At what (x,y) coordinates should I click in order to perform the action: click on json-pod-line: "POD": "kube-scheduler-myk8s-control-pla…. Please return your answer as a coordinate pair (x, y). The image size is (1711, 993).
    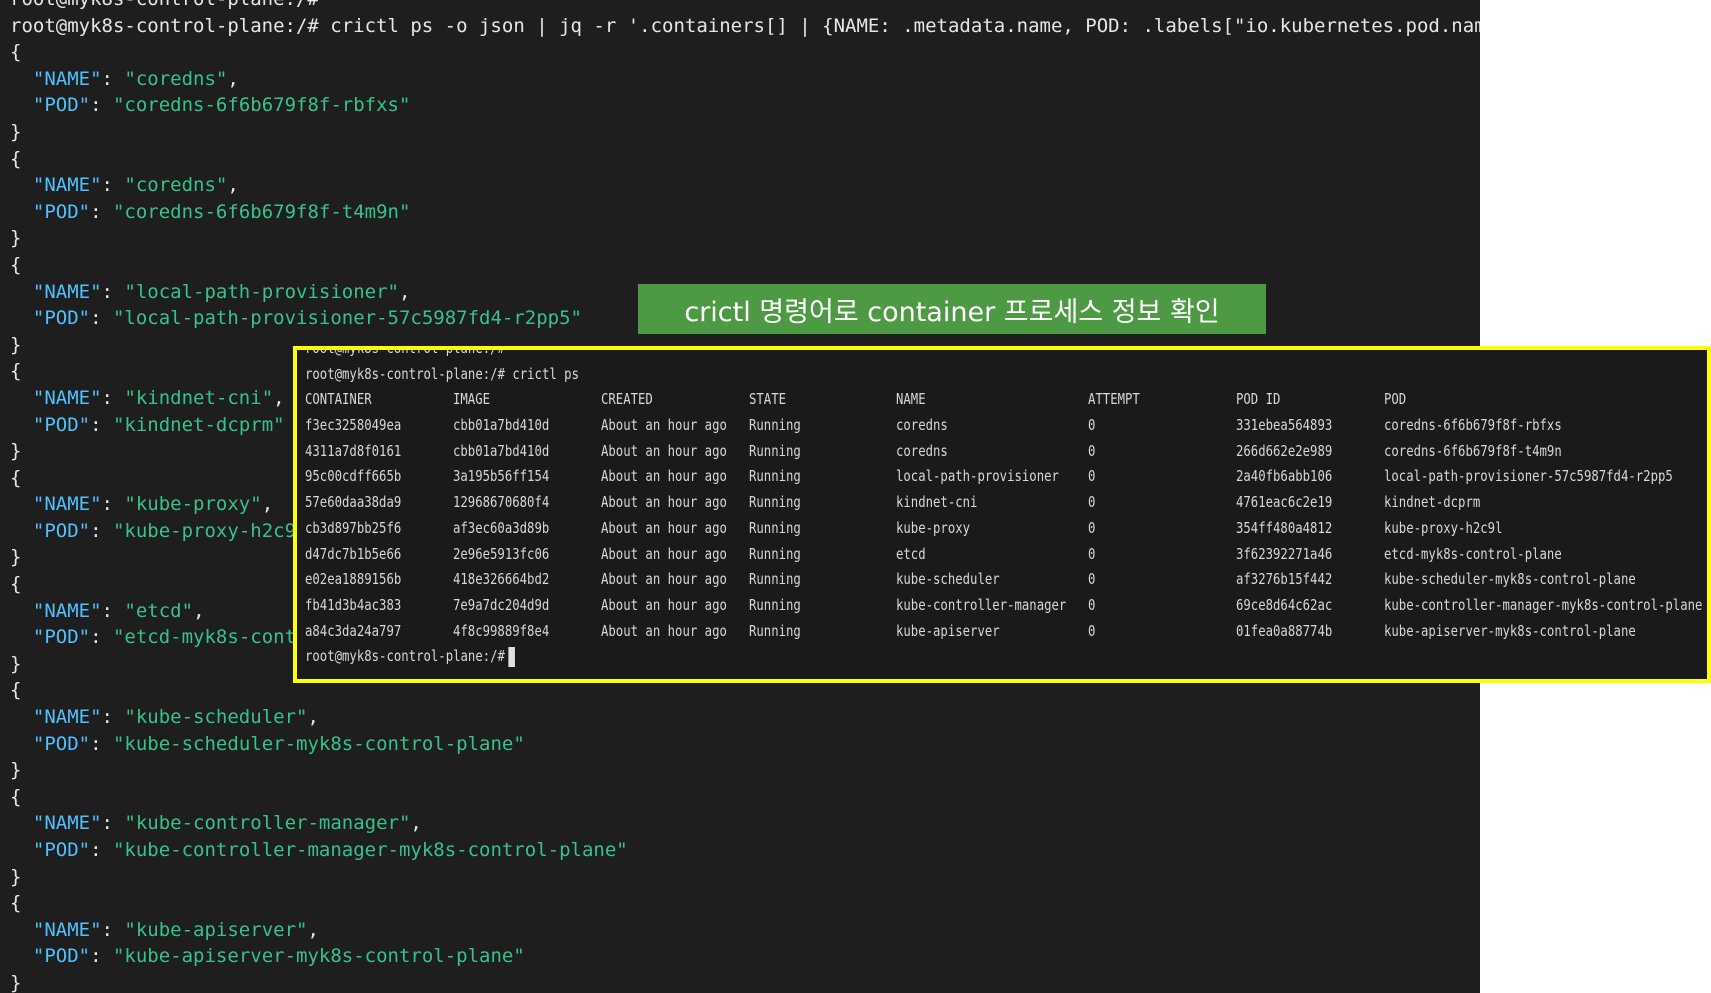
    Looking at the image, I should click on (278, 743).